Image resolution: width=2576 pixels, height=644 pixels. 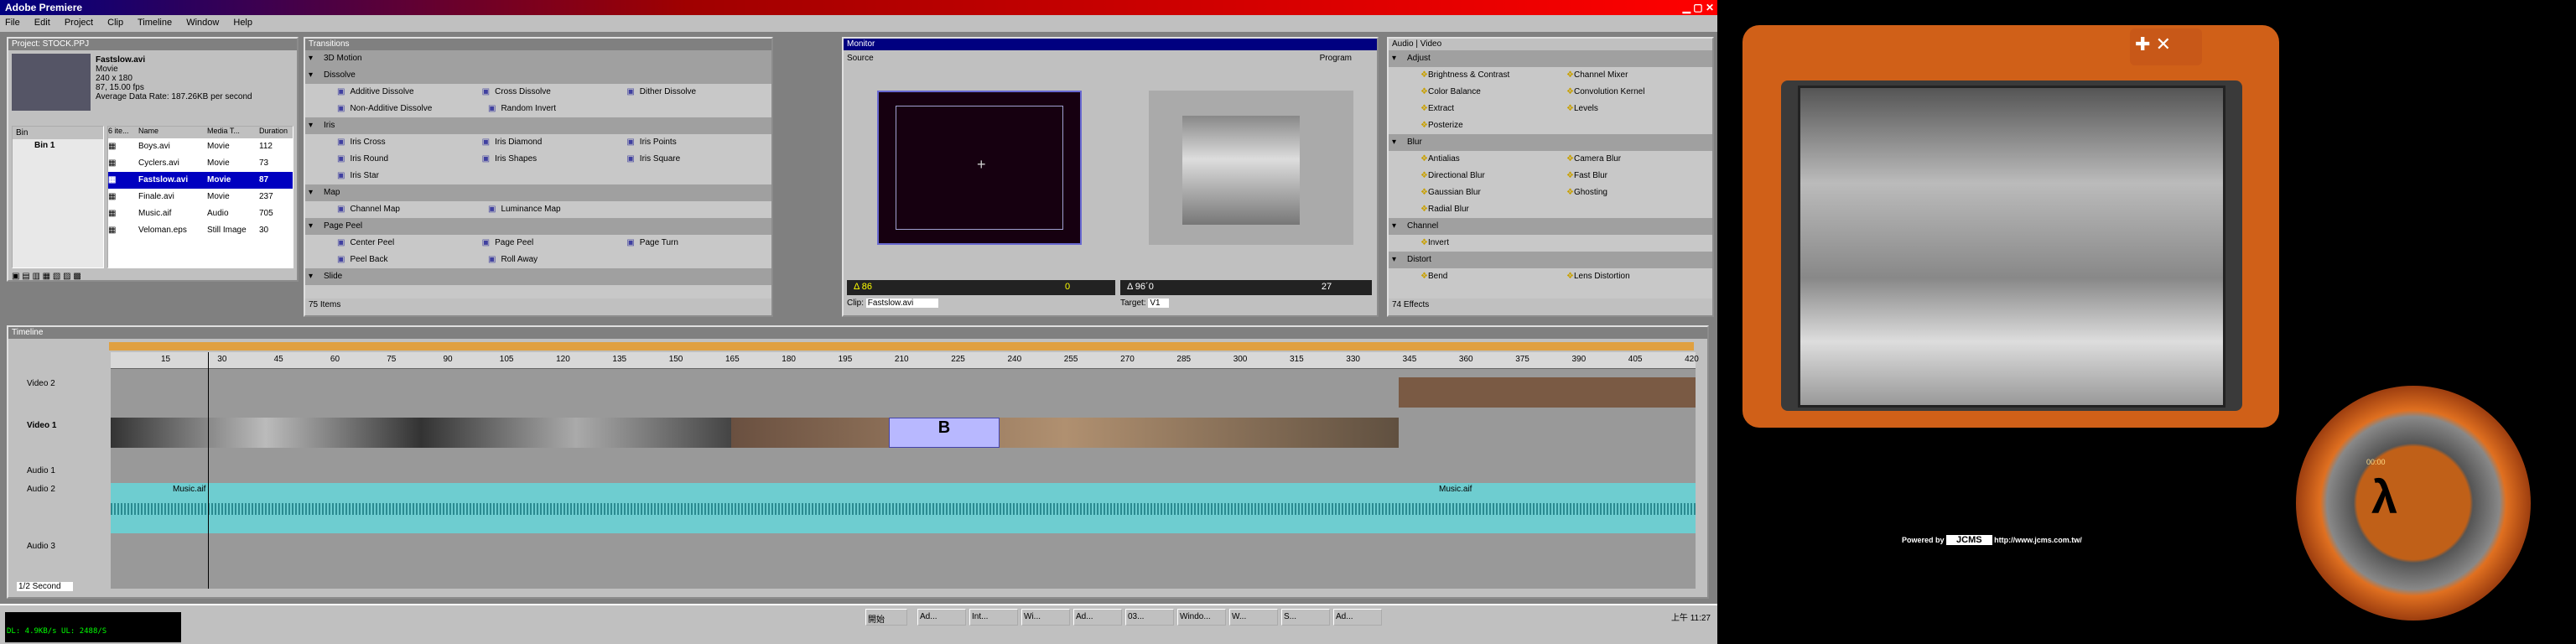 I want to click on effect-item: Radial Blur, so click(x=1495, y=209).